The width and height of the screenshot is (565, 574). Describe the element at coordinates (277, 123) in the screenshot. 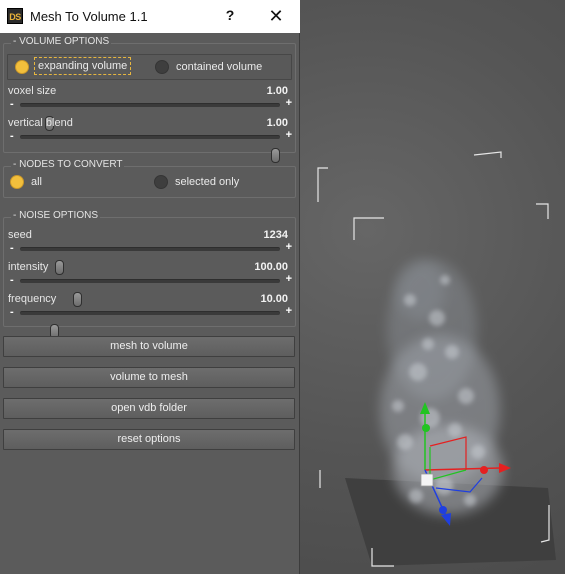

I see `vertical-blend-value: 1.00` at that location.